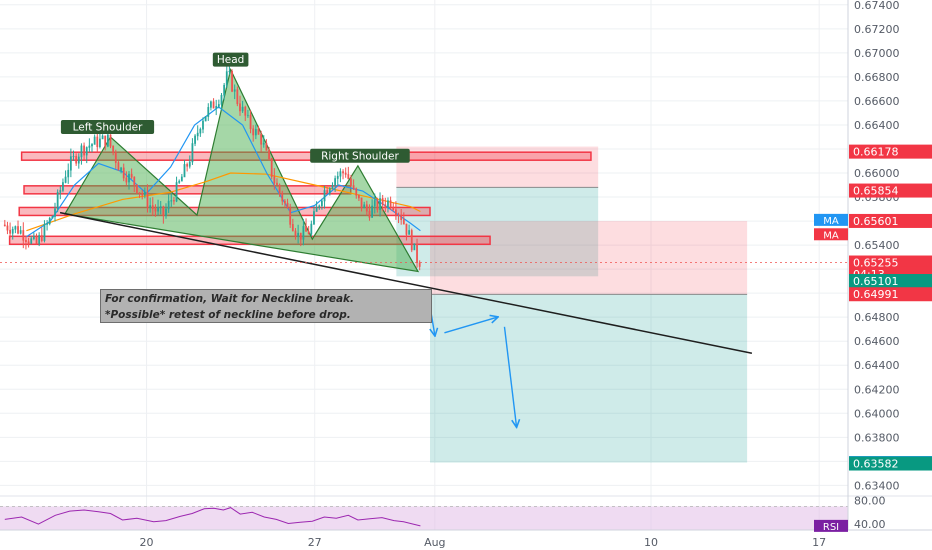 Image resolution: width=932 pixels, height=550 pixels. Describe the element at coordinates (877, 77) in the screenshot. I see `price-tick-label: 0.66800` at that location.